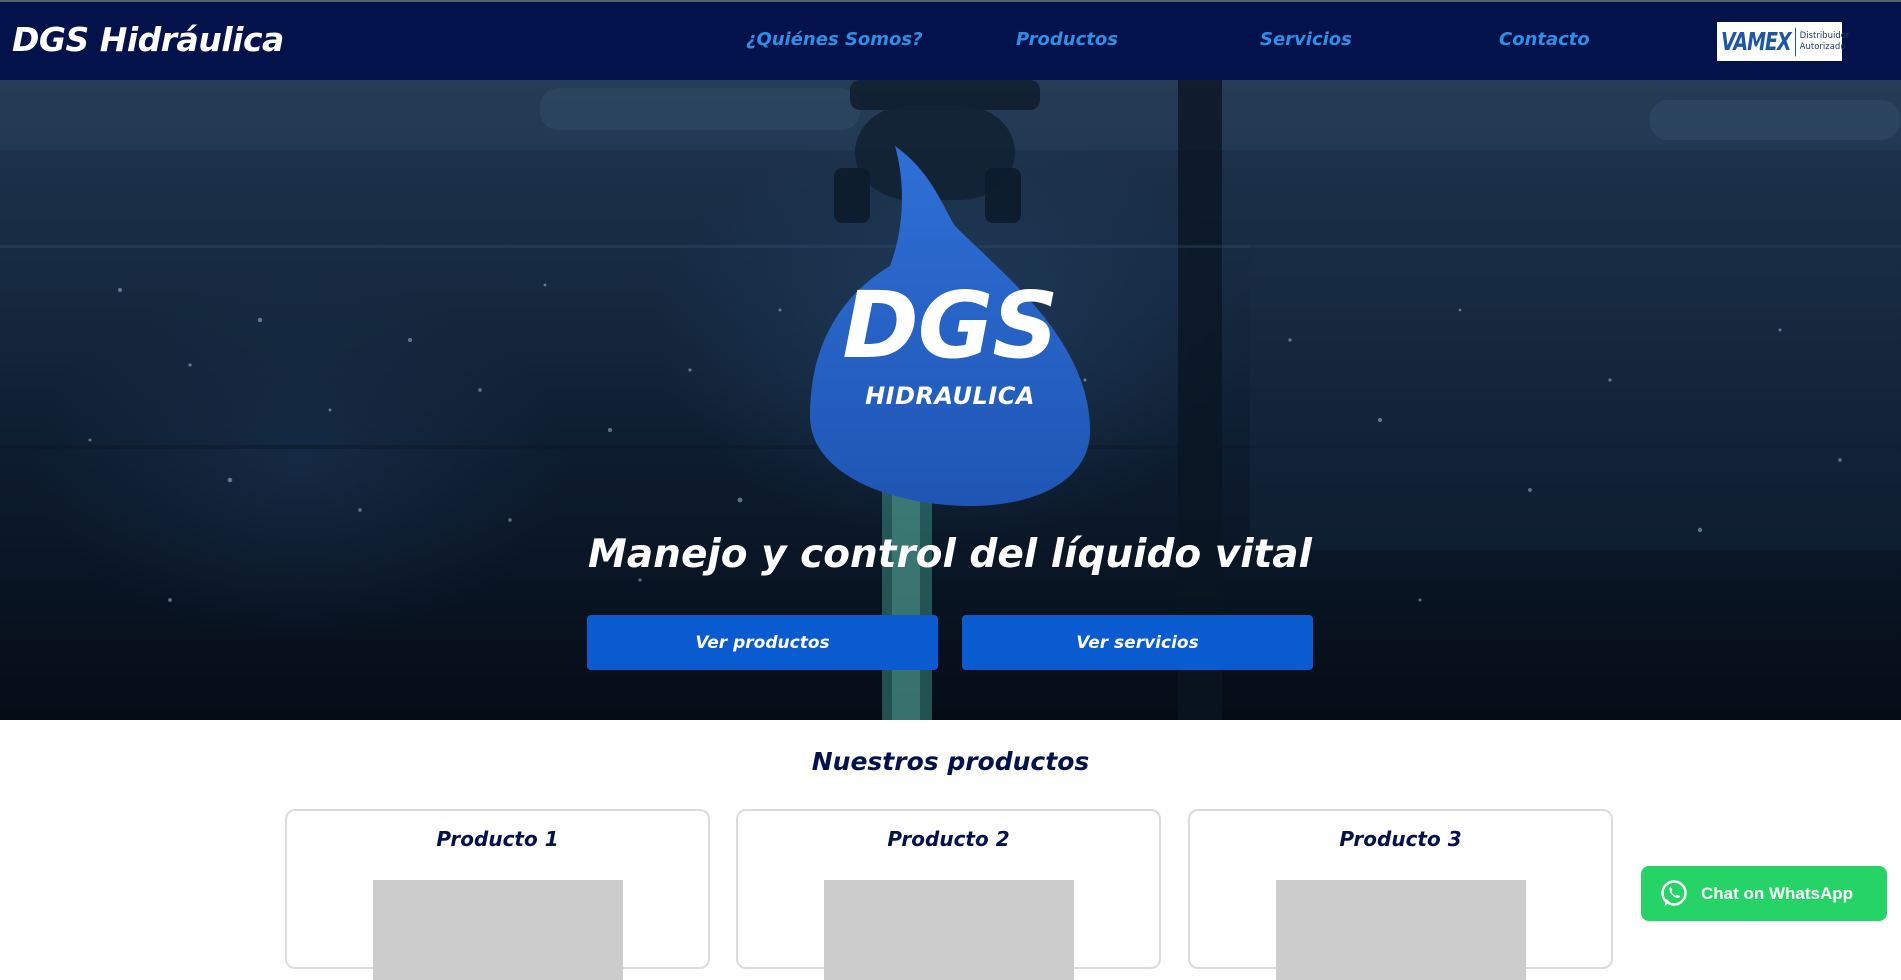 The width and height of the screenshot is (1901, 980). What do you see at coordinates (497, 839) in the screenshot?
I see `product-card-title: Producto 1` at bounding box center [497, 839].